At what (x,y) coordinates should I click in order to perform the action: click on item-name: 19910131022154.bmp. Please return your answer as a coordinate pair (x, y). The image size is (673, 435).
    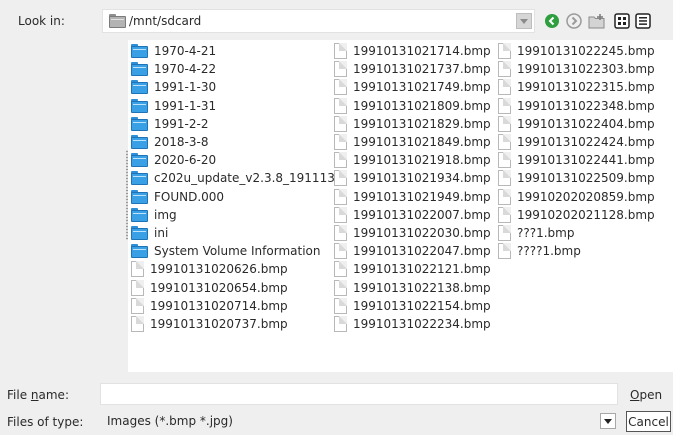
    Looking at the image, I should click on (422, 305).